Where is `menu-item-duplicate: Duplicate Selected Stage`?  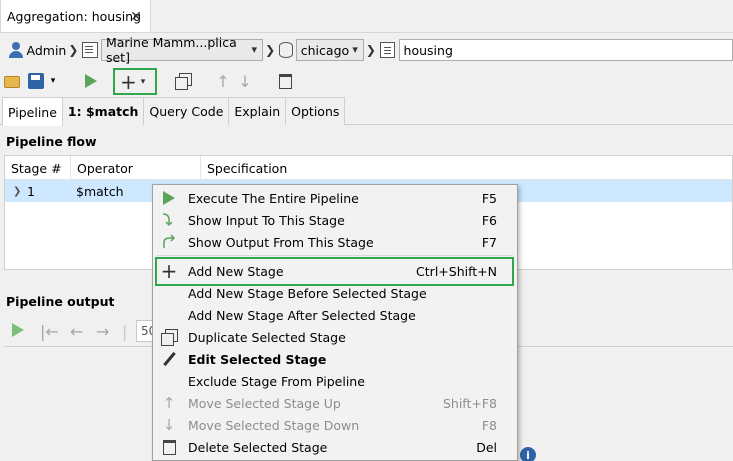 menu-item-duplicate: Duplicate Selected Stage is located at coordinates (335, 337).